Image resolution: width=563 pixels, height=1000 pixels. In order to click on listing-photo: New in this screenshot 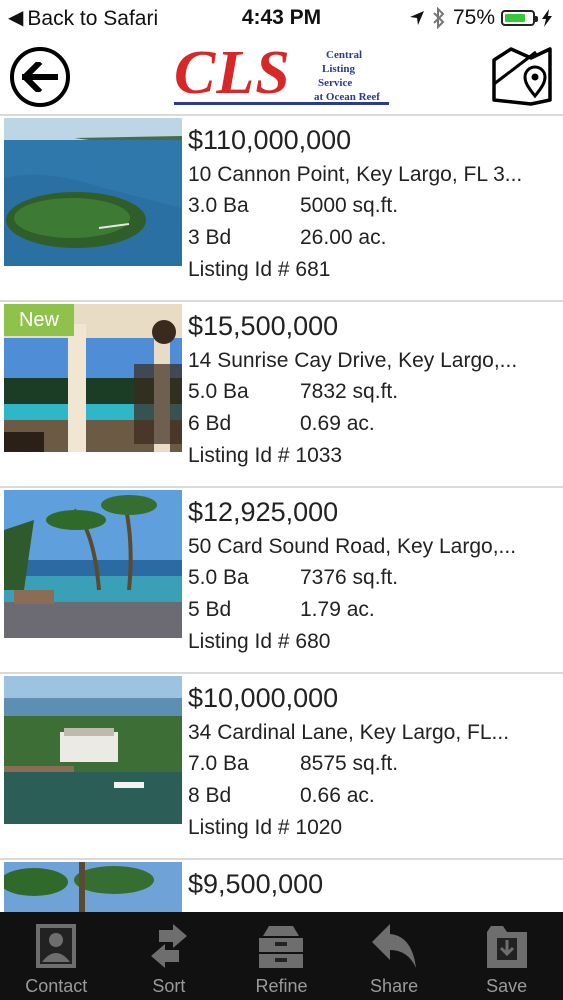, I will do `click(93, 378)`.